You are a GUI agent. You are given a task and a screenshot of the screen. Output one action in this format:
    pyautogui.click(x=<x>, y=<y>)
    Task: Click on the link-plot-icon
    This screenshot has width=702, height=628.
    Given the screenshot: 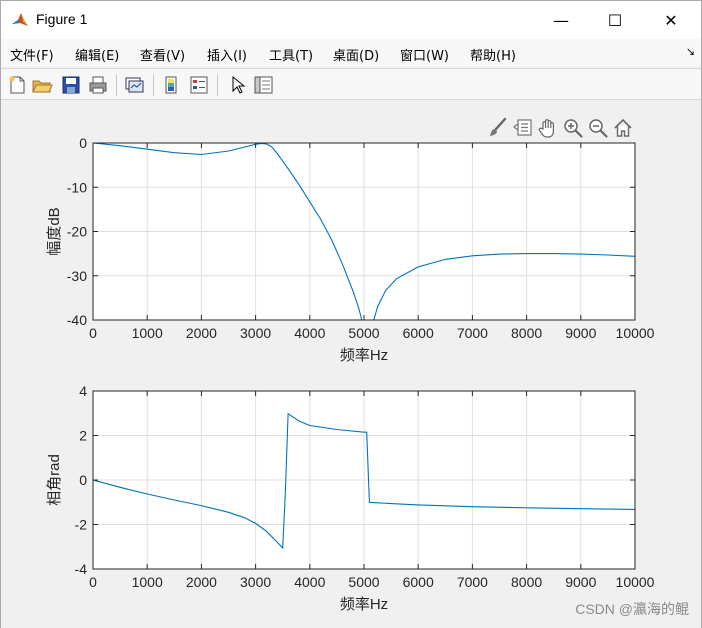 What is the action you would take?
    pyautogui.click(x=134, y=85)
    